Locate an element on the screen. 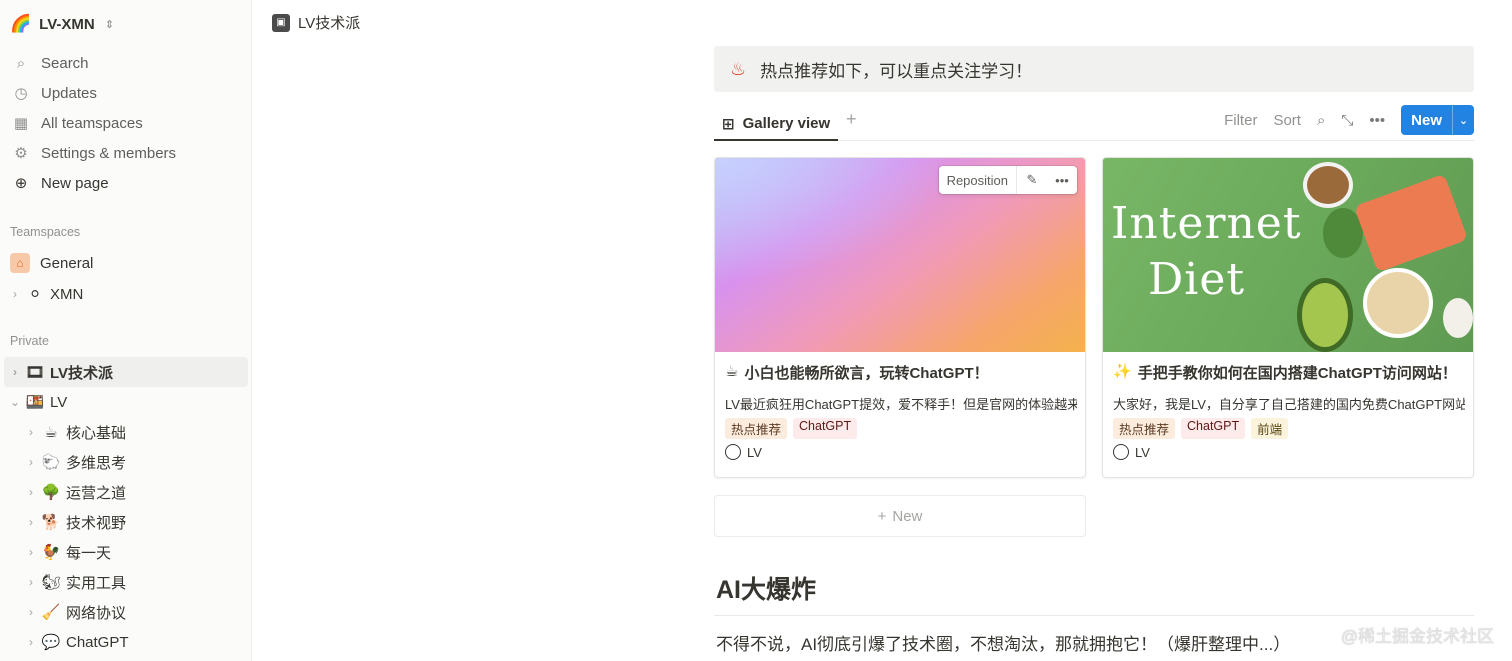  sidebar-item-chatgpt: › 💬 ChatGPT is located at coordinates (126, 642).